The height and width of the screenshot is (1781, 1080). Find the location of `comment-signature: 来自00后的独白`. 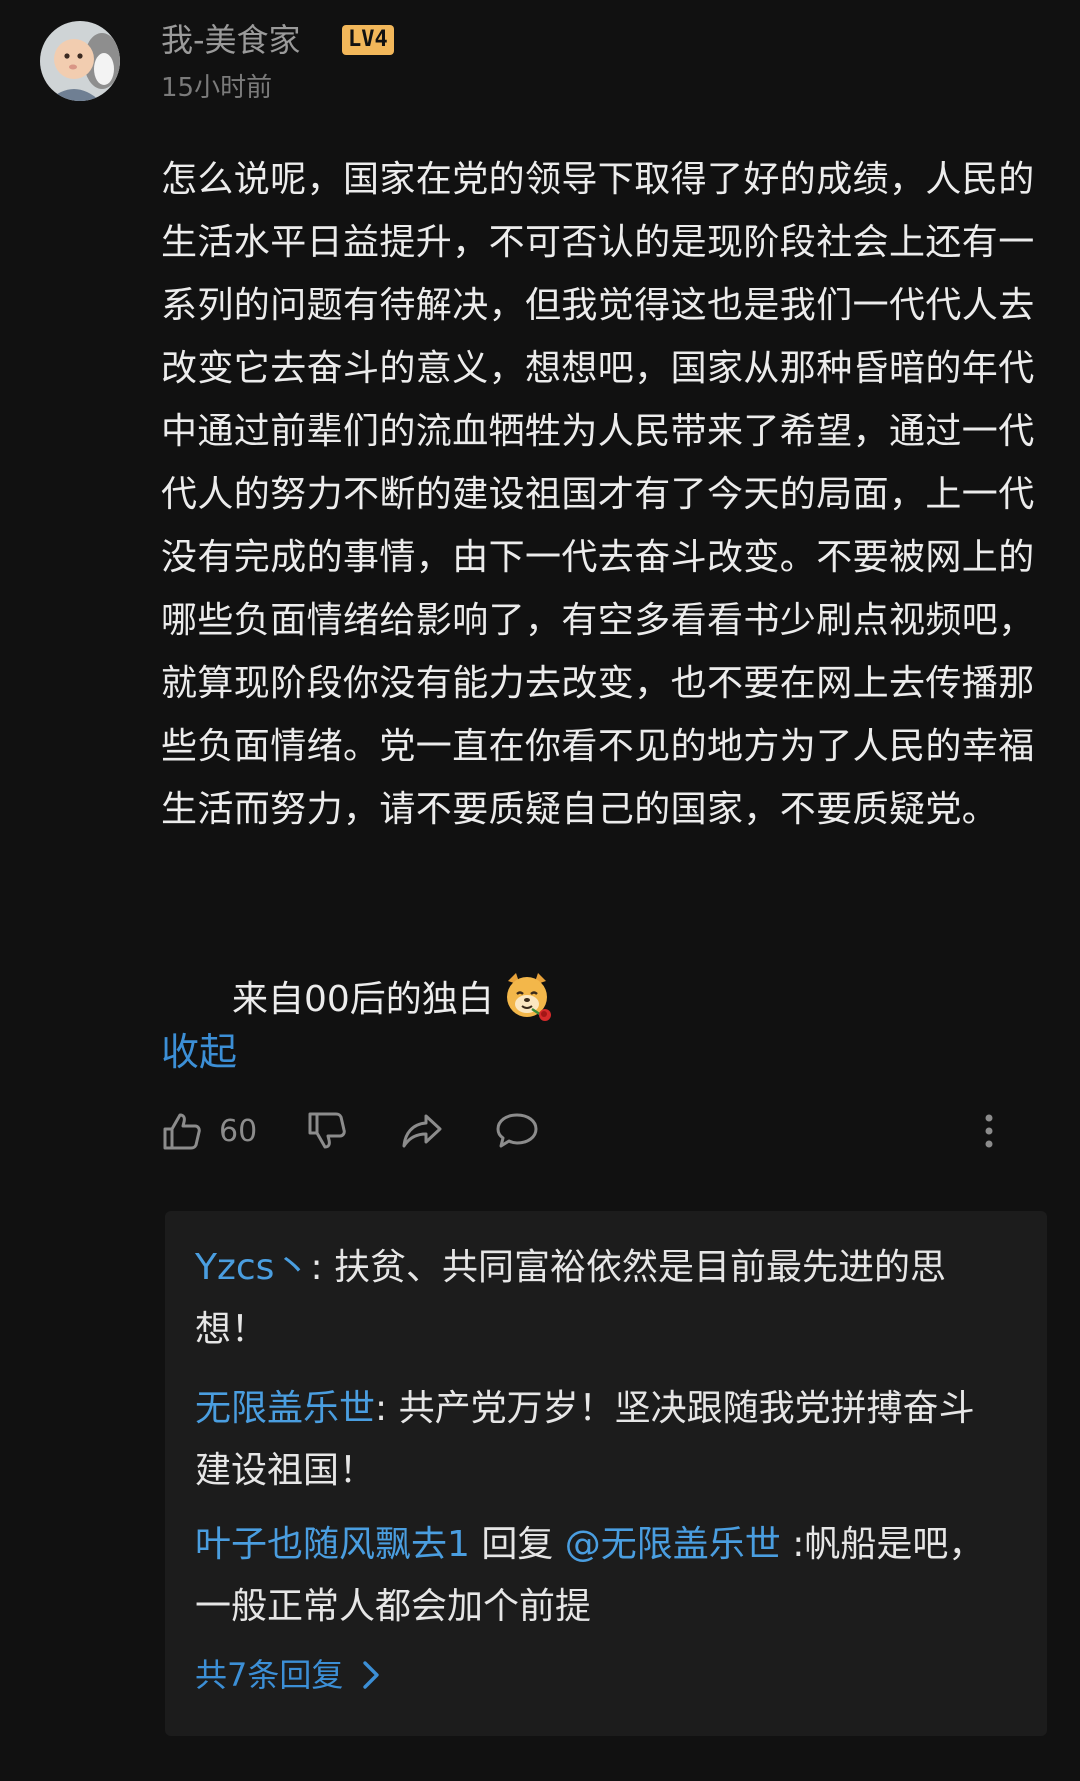

comment-signature: 来自00后的独白 is located at coordinates (393, 999).